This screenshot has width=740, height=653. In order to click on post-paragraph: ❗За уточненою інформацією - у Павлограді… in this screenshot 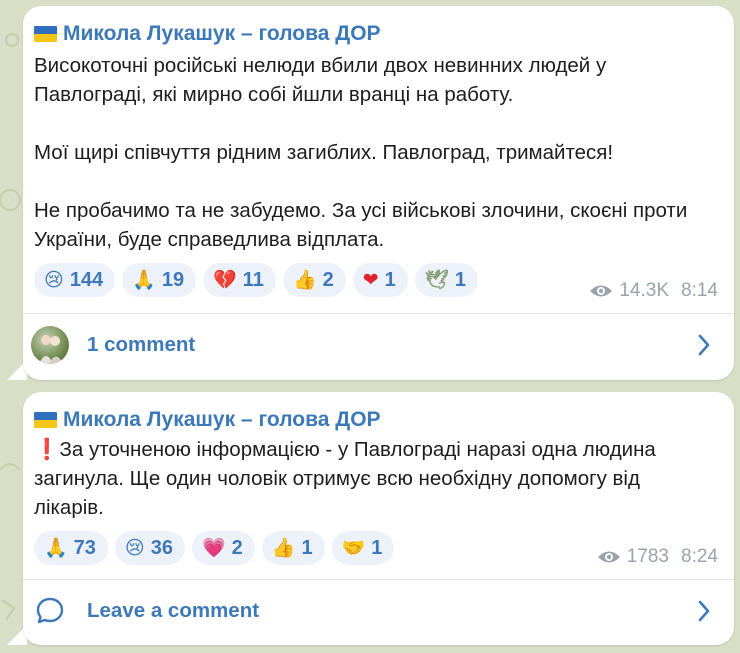, I will do `click(345, 478)`.